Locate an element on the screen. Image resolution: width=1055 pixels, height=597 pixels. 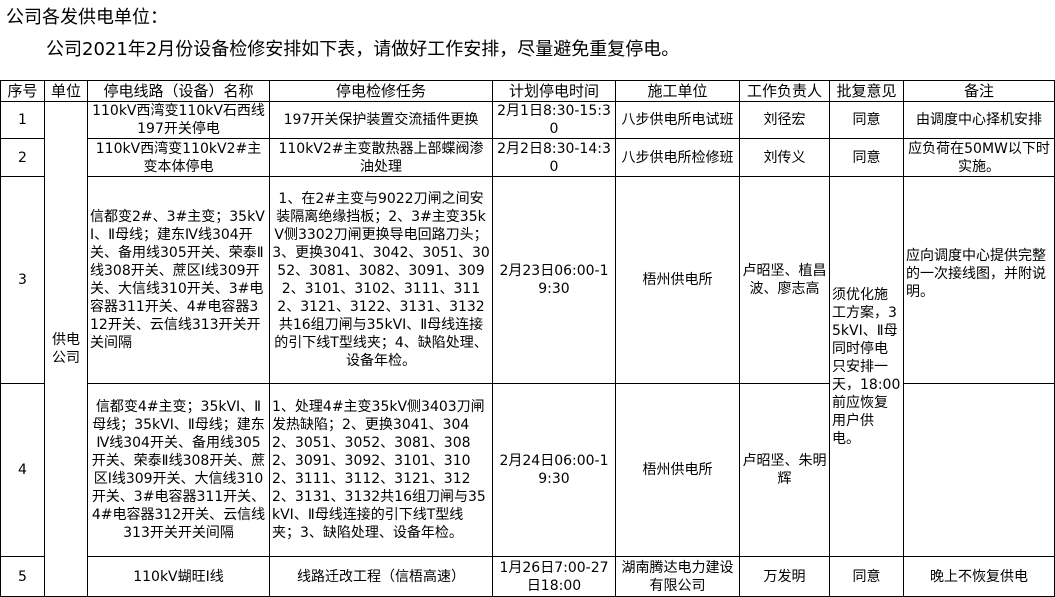
row-no: 3 is located at coordinates (22, 280).